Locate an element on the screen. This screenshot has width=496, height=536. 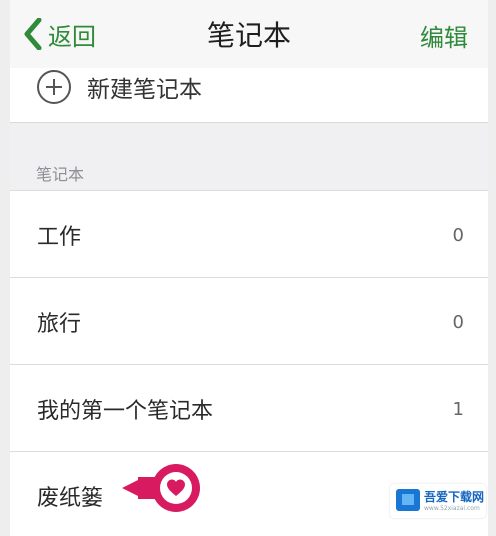
notebook-name: 我的第一个笔记本 is located at coordinates (125, 411).